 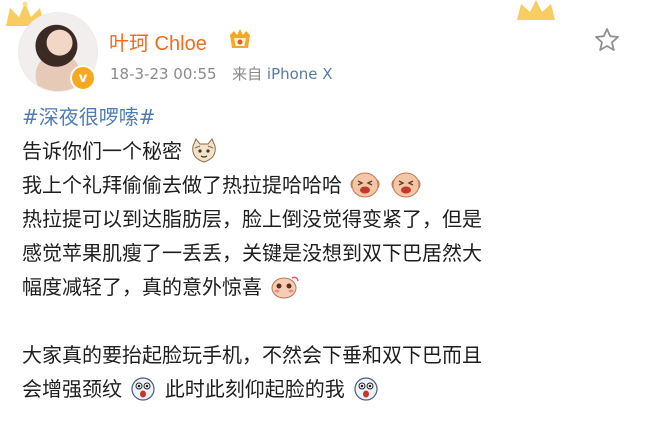 What do you see at coordinates (300, 74) in the screenshot?
I see `source-device: iPhone X` at bounding box center [300, 74].